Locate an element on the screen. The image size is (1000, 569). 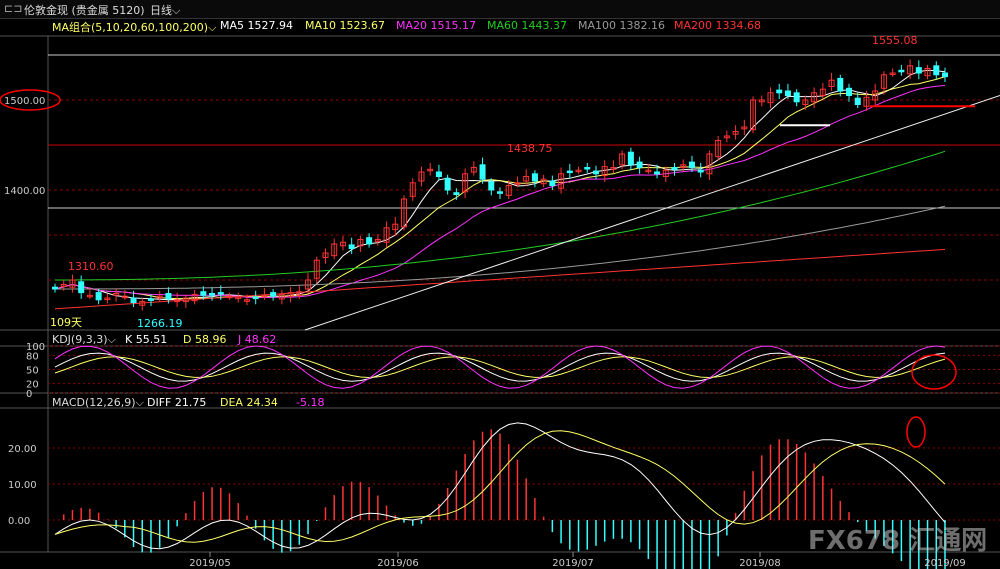
kdj-tick-label: 50 is located at coordinates (32, 371).